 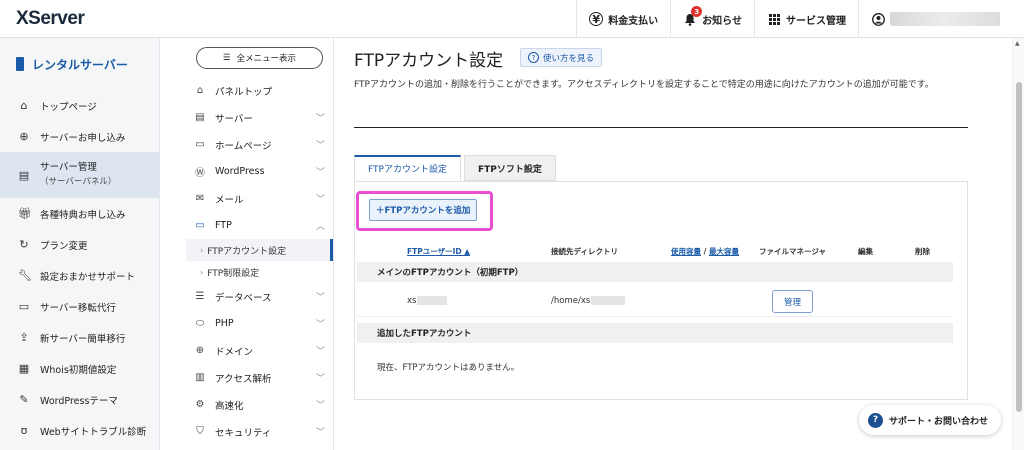 I want to click on divider, so click(x=661, y=127).